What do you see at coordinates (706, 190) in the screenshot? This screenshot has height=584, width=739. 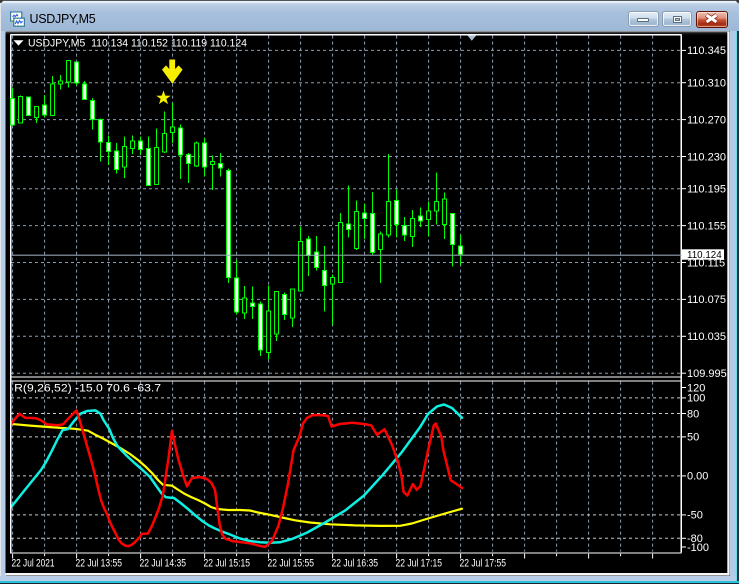 I see `svg-text: 110.195` at bounding box center [706, 190].